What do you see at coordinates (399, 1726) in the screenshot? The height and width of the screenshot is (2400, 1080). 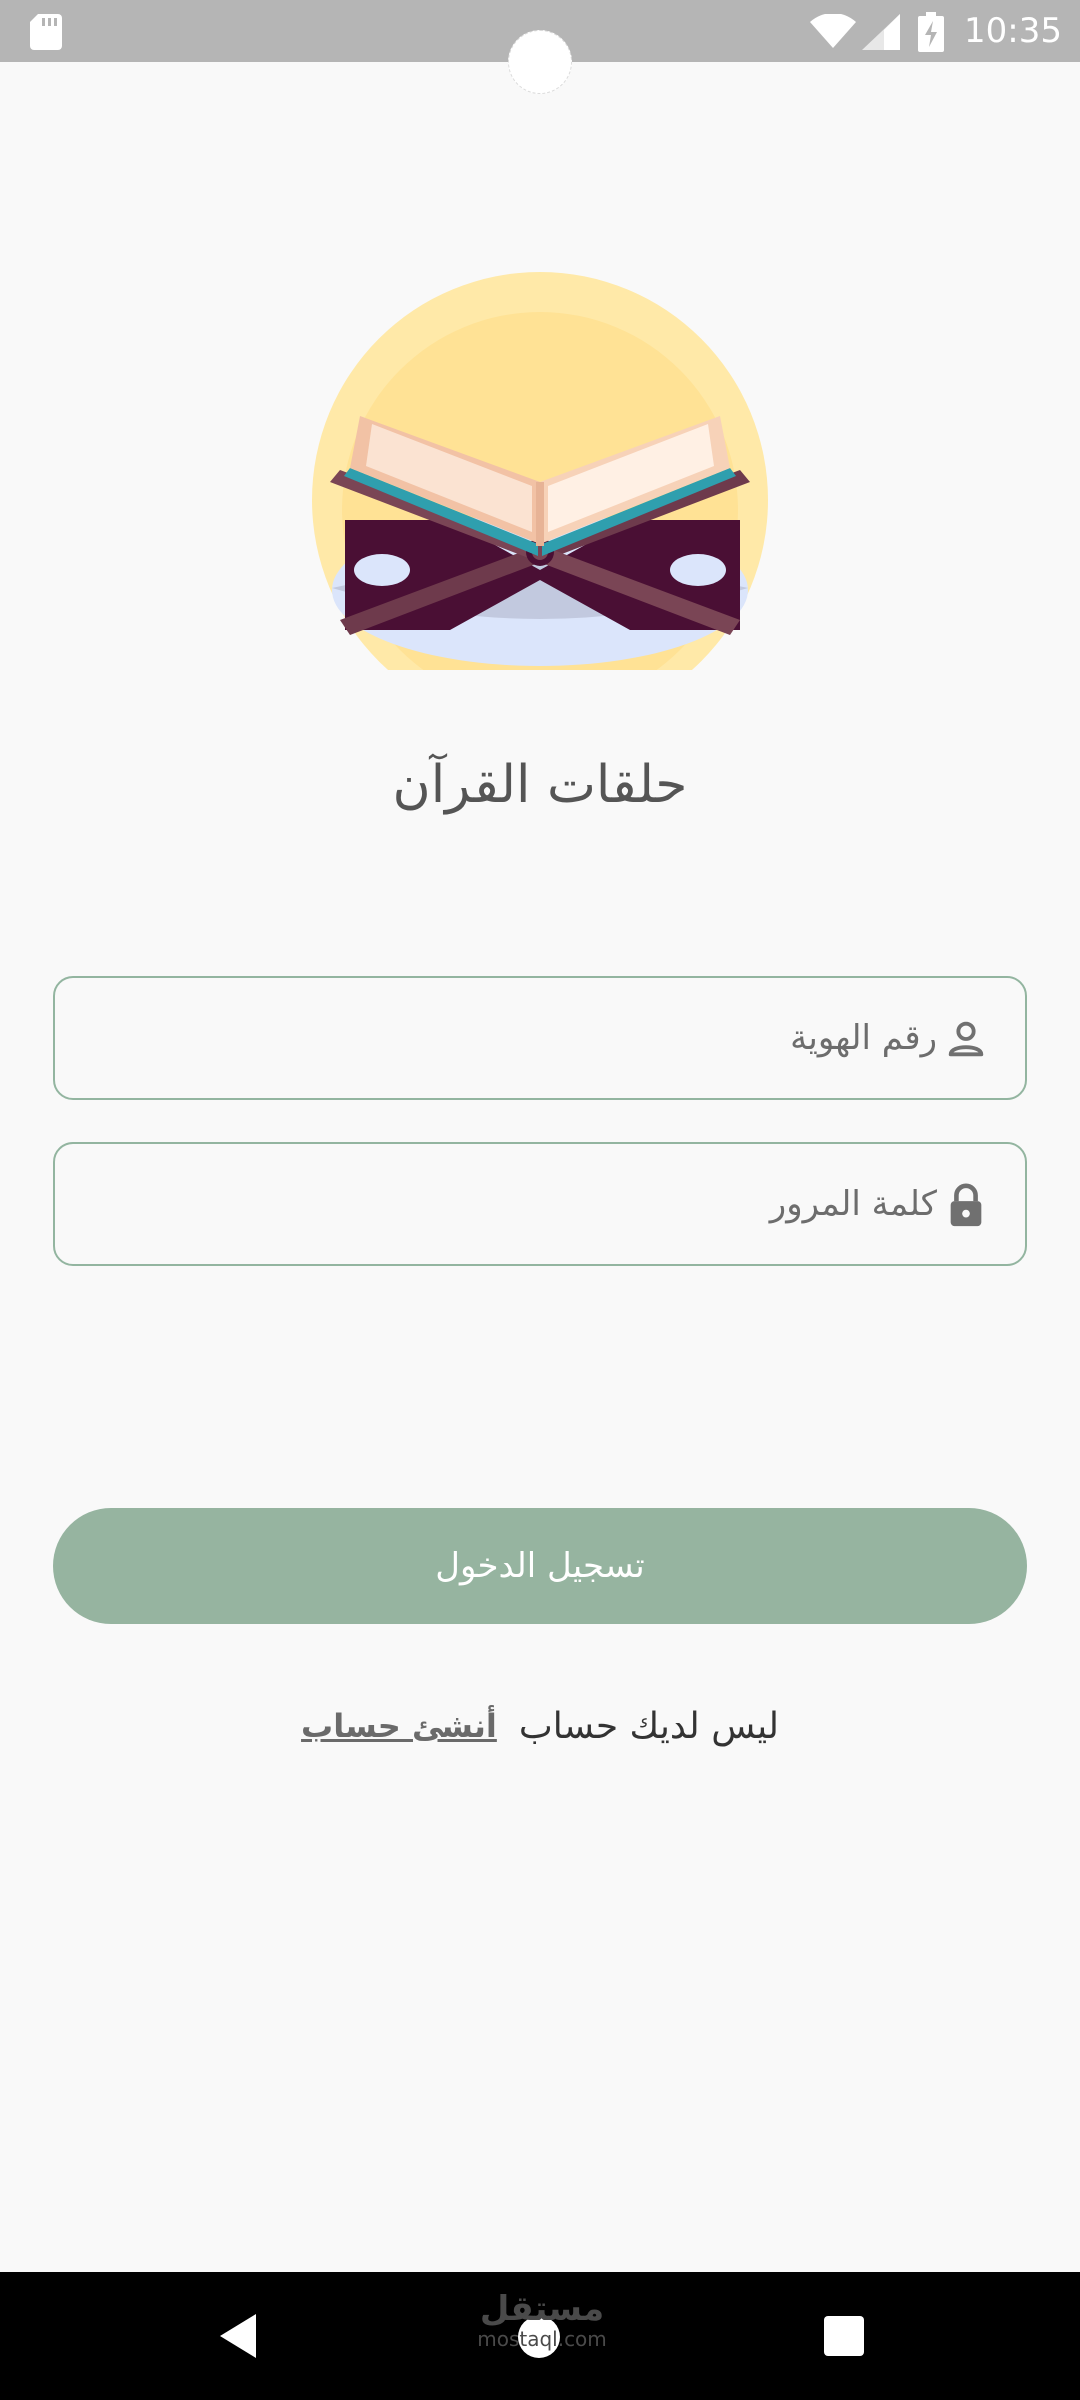 I see `create-account-link: أنشئ حساب` at bounding box center [399, 1726].